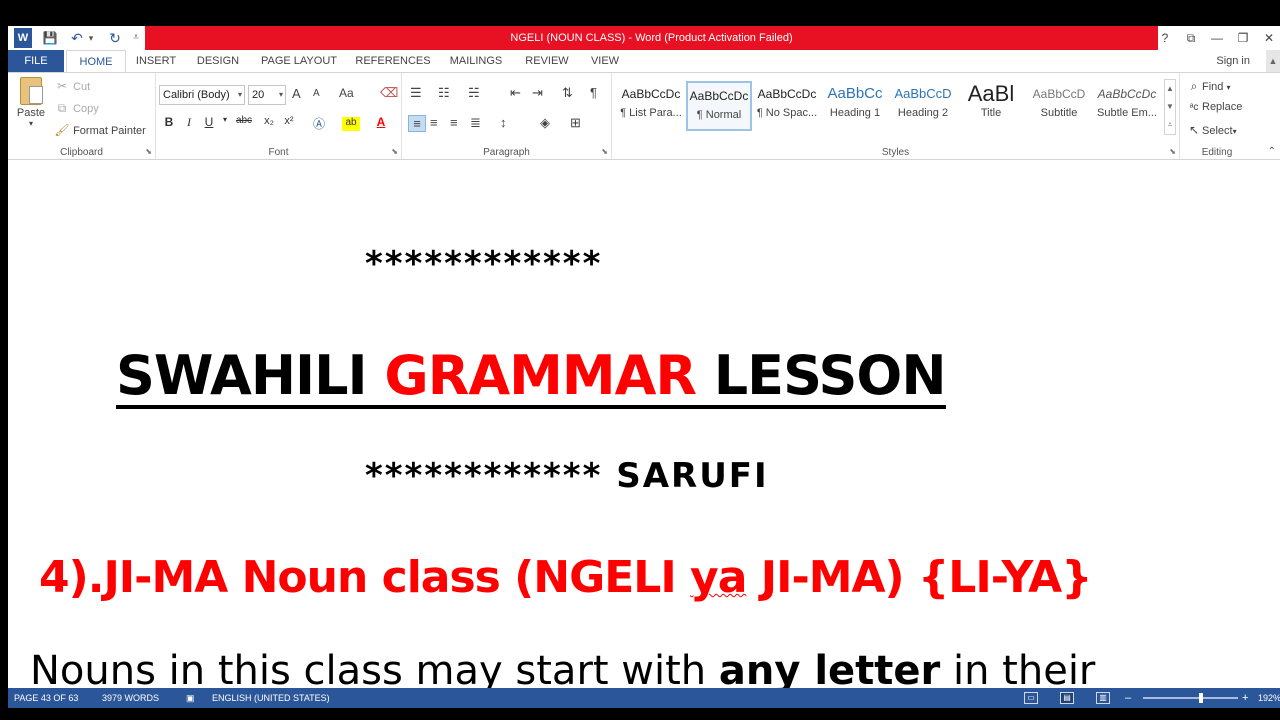 Image resolution: width=1280 pixels, height=720 pixels. I want to click on replace-button: ᵃc Replace, so click(1214, 107).